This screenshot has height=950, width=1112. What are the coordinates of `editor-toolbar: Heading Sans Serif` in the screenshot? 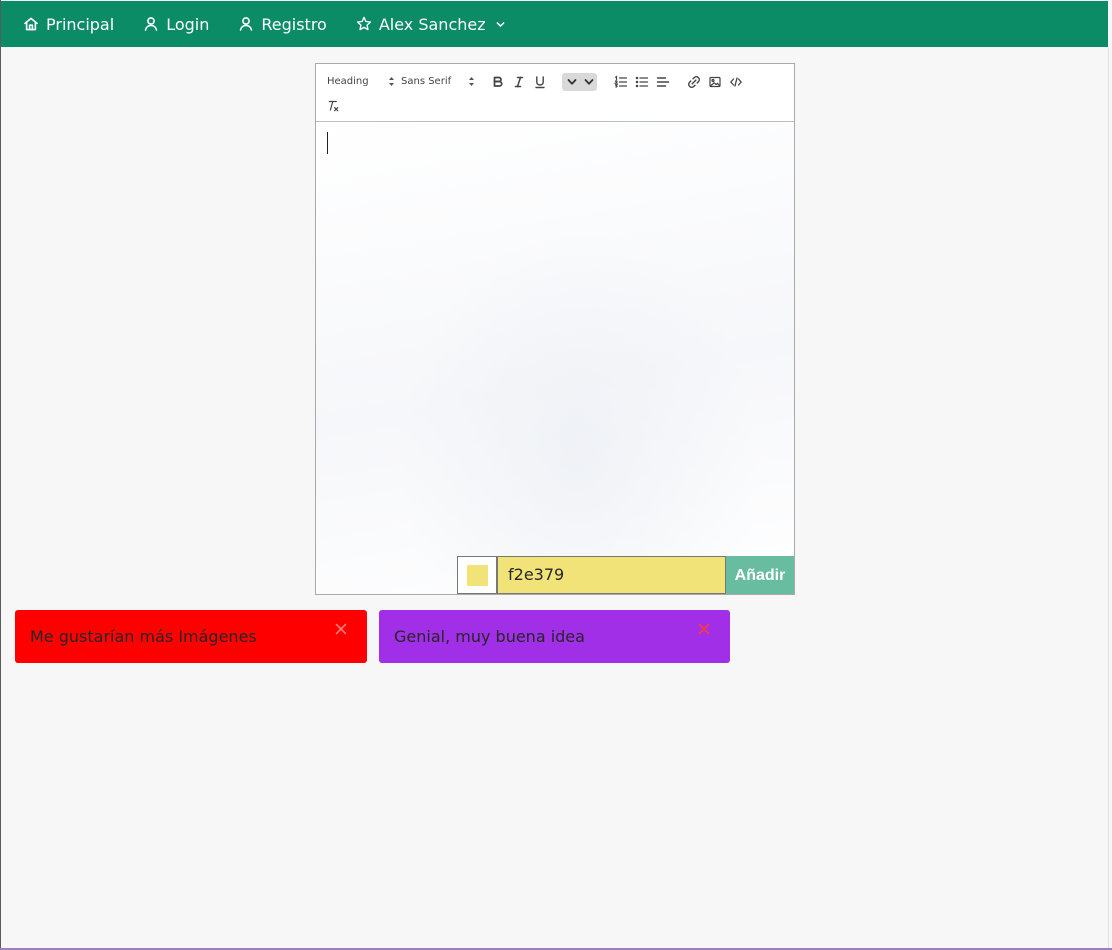 It's located at (555, 93).